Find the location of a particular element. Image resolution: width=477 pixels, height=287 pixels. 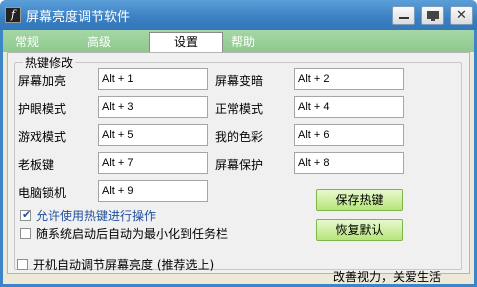

menu-button is located at coordinates (432, 15).